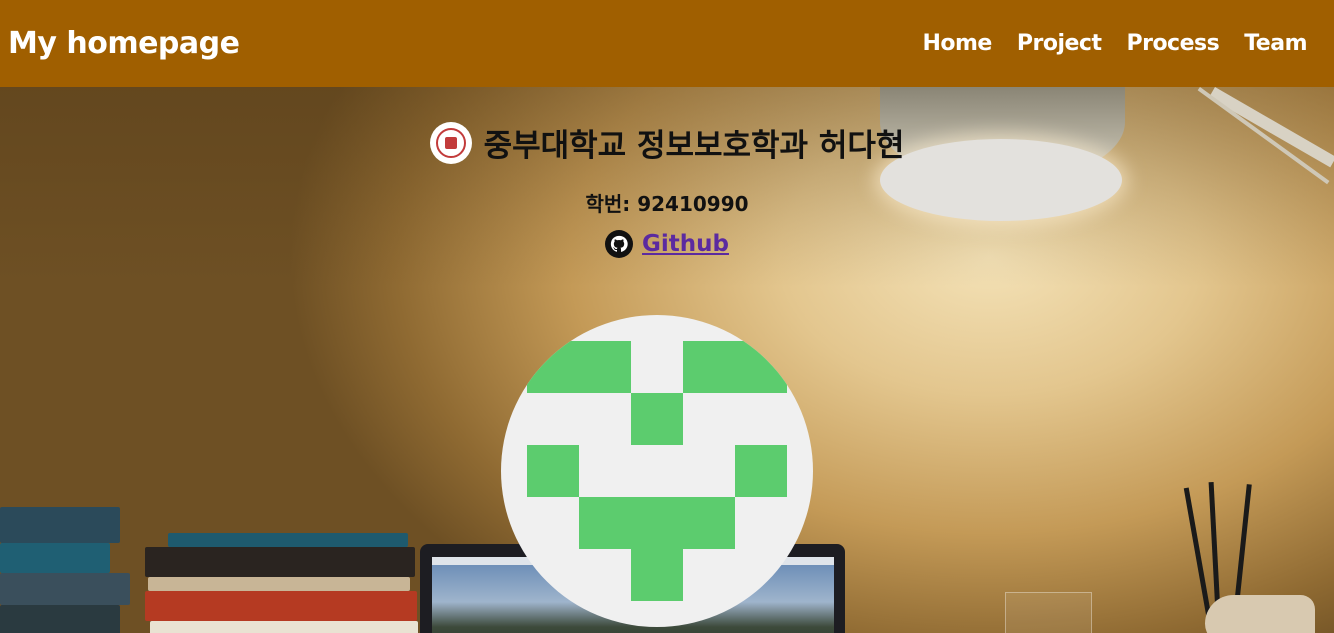 This screenshot has width=1334, height=633. Describe the element at coordinates (124, 43) in the screenshot. I see `brand-title: My homepage` at that location.